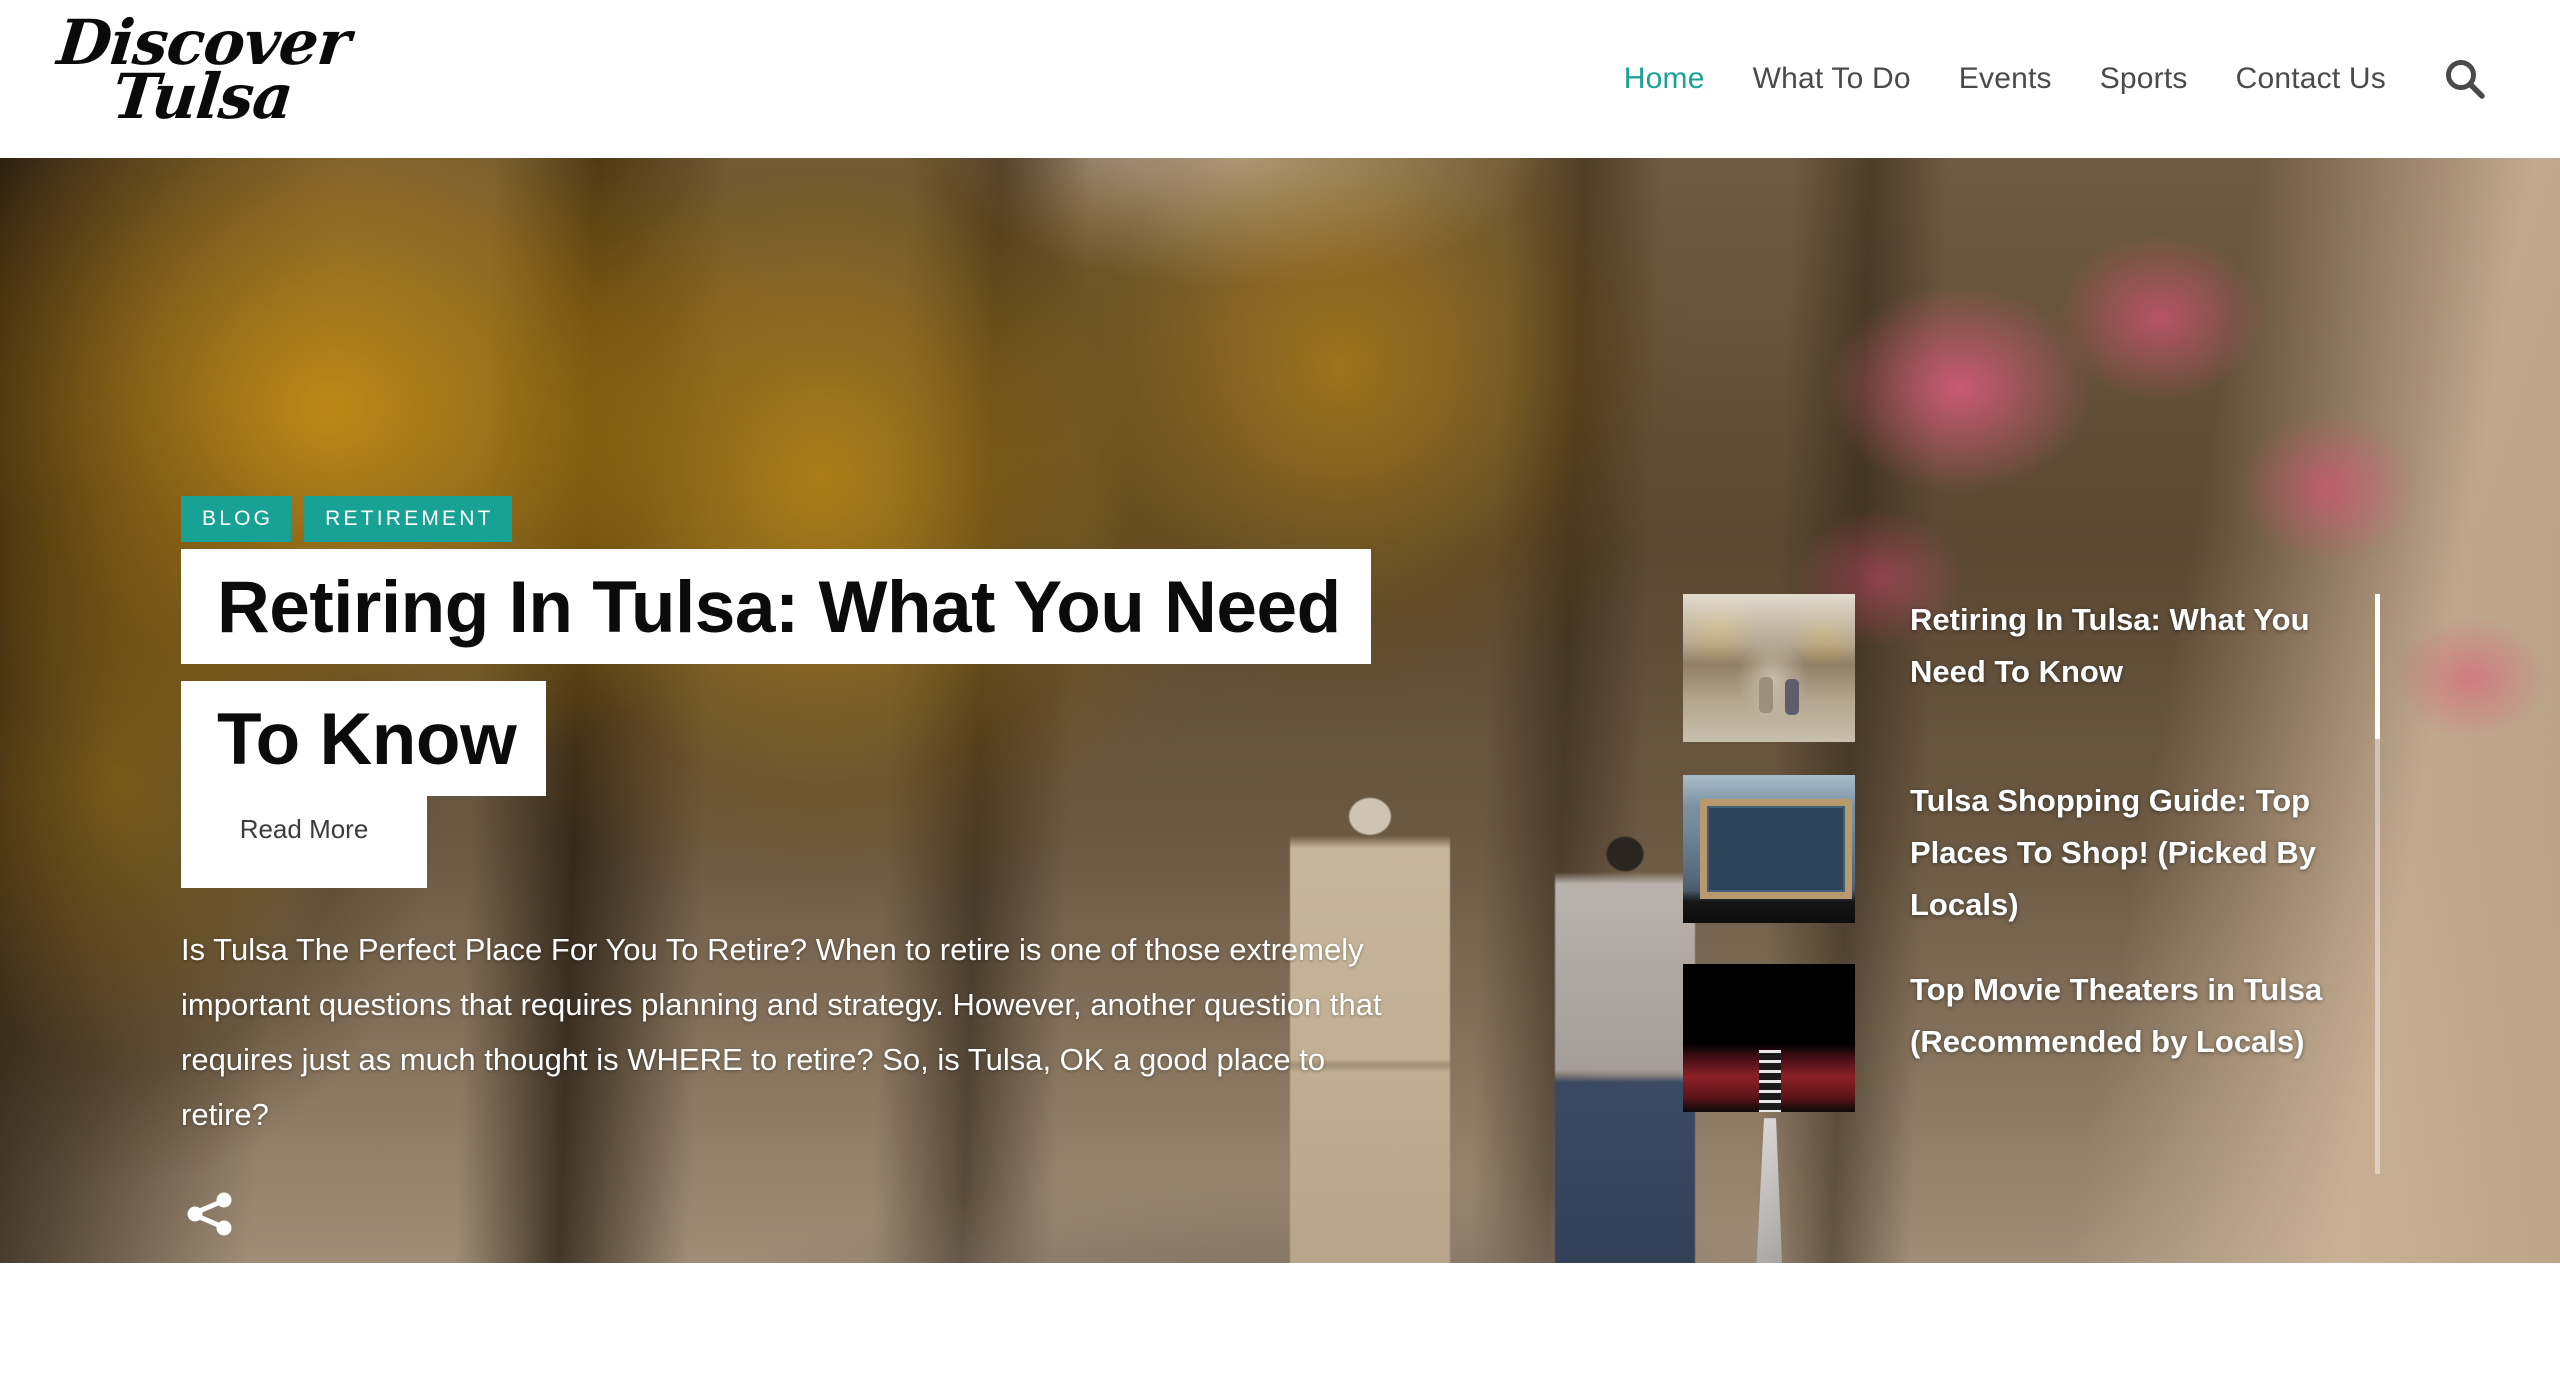 The height and width of the screenshot is (1378, 2560). I want to click on hero-title-line-1: Retiring In Tulsa: What You Need, so click(776, 606).